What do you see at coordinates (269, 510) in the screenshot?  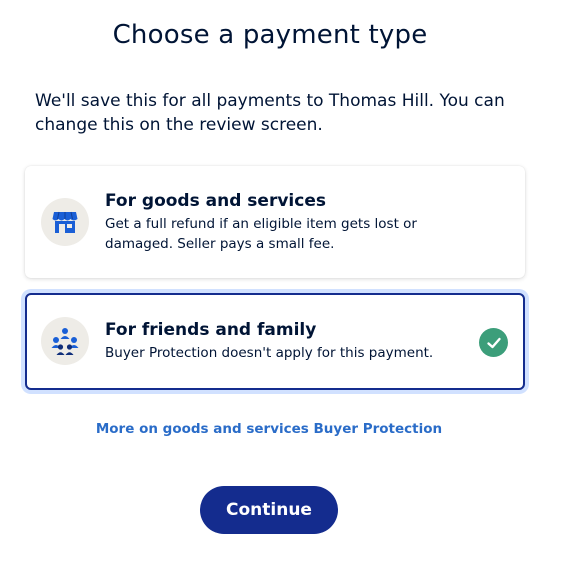 I see `continue-button: Continue` at bounding box center [269, 510].